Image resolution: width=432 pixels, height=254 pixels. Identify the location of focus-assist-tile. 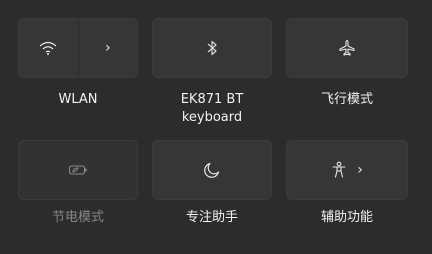
(212, 170).